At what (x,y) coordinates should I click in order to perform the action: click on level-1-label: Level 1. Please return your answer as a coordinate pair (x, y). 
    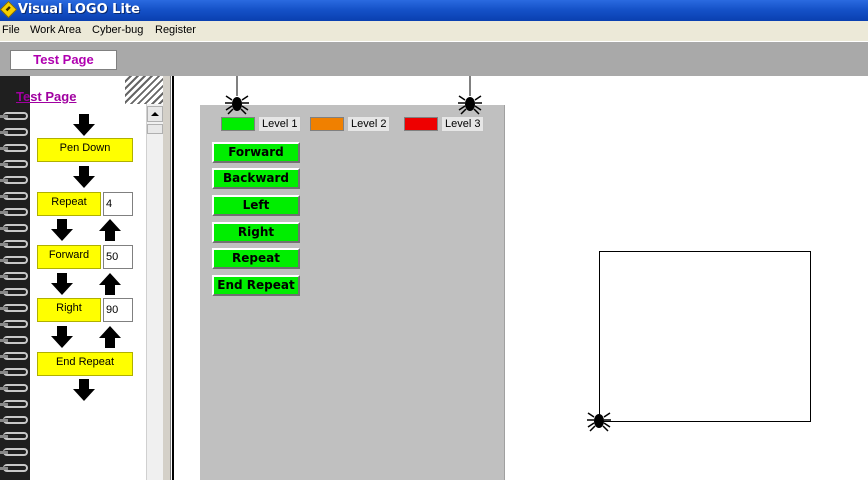
    Looking at the image, I should click on (280, 124).